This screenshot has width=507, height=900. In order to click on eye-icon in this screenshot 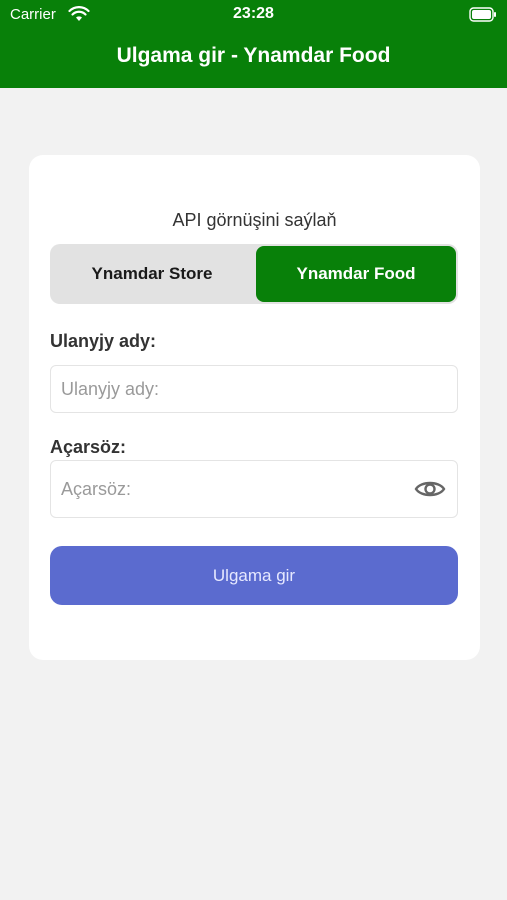, I will do `click(430, 489)`.